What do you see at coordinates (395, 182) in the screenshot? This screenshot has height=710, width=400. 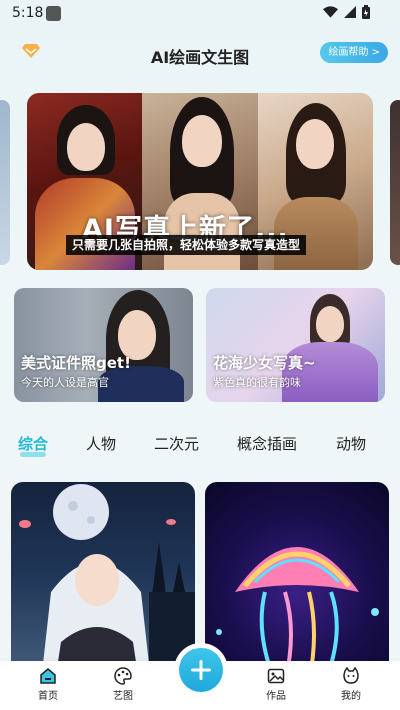 I see `carousel-next-slide` at bounding box center [395, 182].